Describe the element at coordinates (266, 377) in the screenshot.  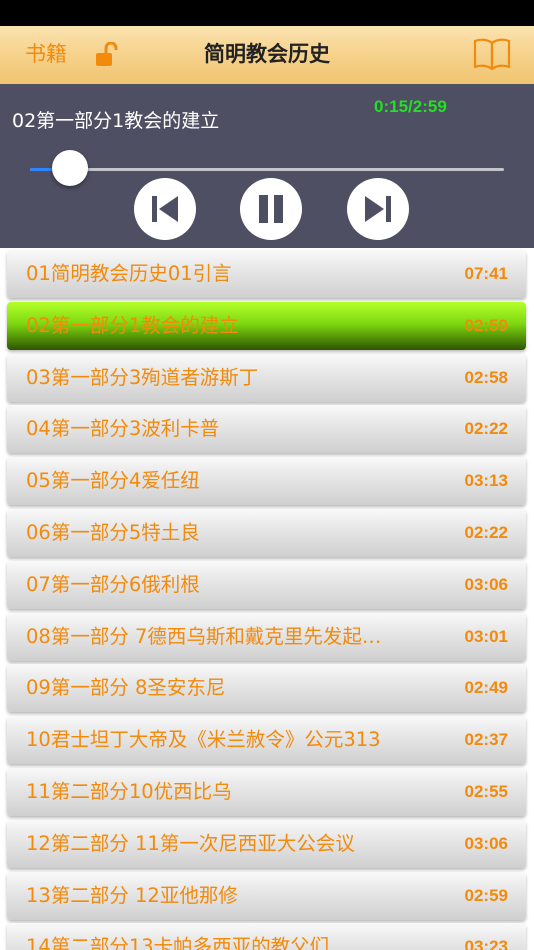
I see `track-row: 03第一部分3殉道者游斯丁 02:58` at that location.